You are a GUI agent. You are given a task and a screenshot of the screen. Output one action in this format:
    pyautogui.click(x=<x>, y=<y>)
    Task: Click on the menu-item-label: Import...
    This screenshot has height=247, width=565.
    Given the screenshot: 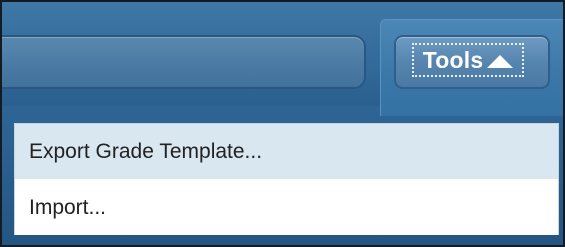 What is the action you would take?
    pyautogui.click(x=68, y=207)
    